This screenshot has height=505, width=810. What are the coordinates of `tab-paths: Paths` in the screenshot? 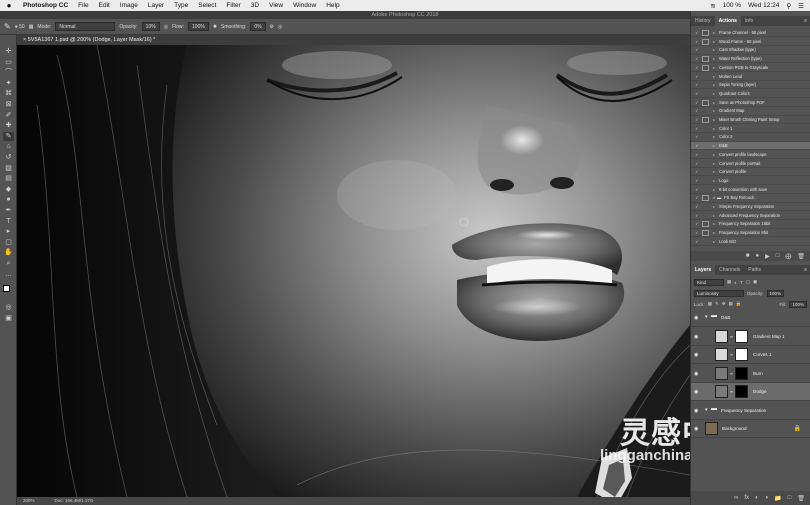 It's located at (754, 270).